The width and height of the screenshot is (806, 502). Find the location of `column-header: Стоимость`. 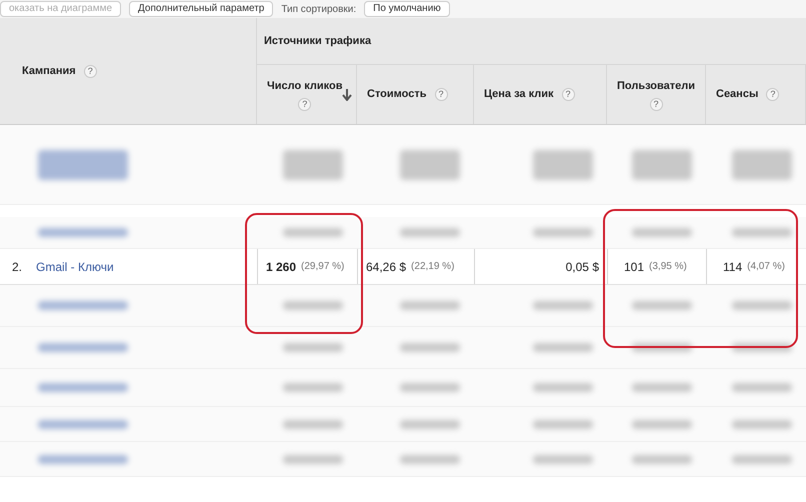

column-header: Стоимость is located at coordinates (397, 94).